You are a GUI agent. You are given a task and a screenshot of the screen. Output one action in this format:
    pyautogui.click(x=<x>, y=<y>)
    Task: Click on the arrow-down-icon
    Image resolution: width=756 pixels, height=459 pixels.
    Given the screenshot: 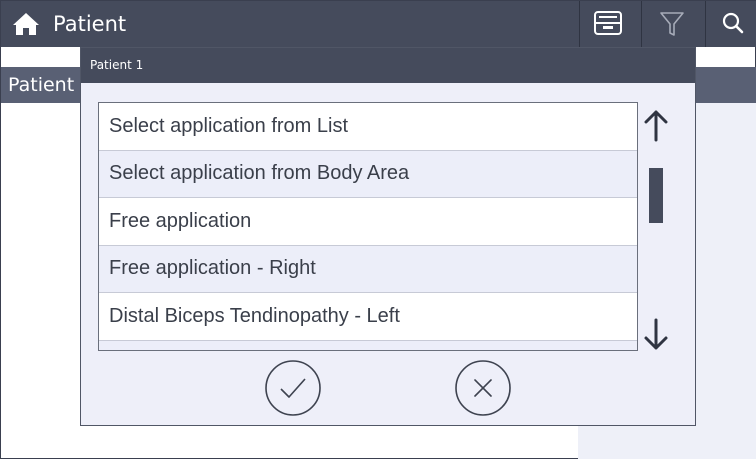 What is the action you would take?
    pyautogui.click(x=656, y=334)
    